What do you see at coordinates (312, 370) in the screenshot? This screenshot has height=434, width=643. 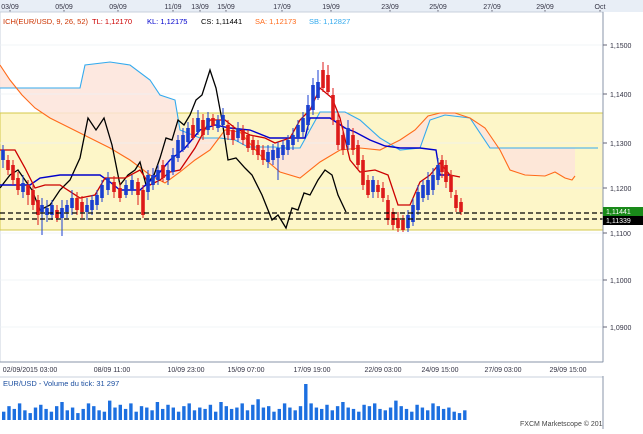 I see `bottom-date-label: 17/09 19:00` at bounding box center [312, 370].